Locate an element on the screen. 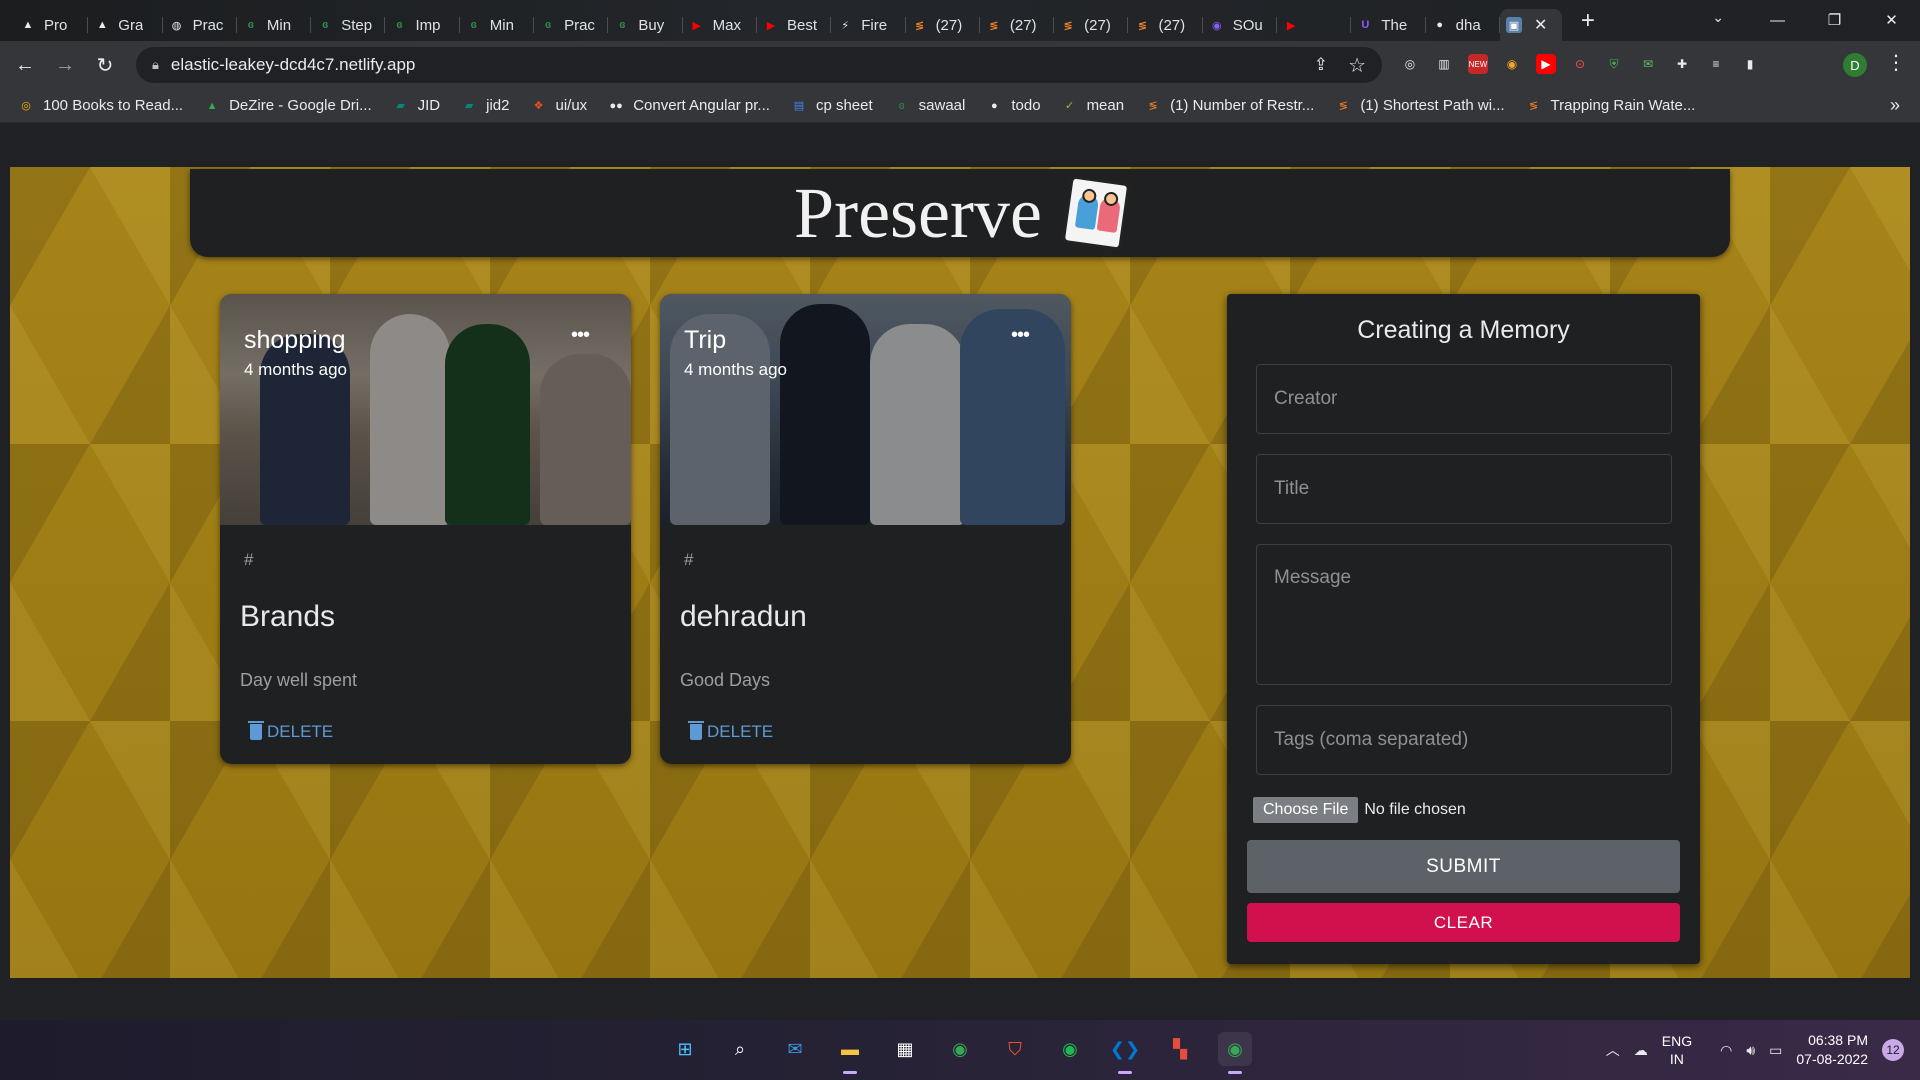 The image size is (1920, 1080). taskbar-search-icon: ⌕ is located at coordinates (740, 1049).